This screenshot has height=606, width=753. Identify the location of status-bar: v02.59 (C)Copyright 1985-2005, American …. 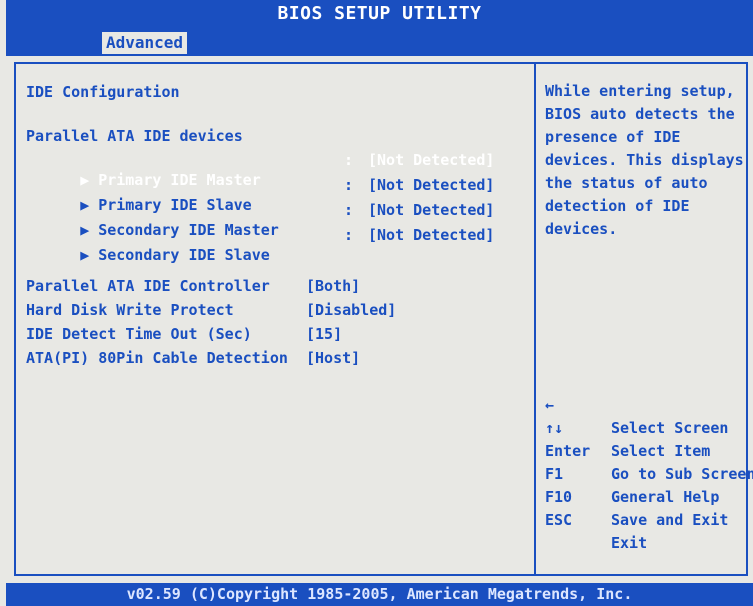
(379, 594).